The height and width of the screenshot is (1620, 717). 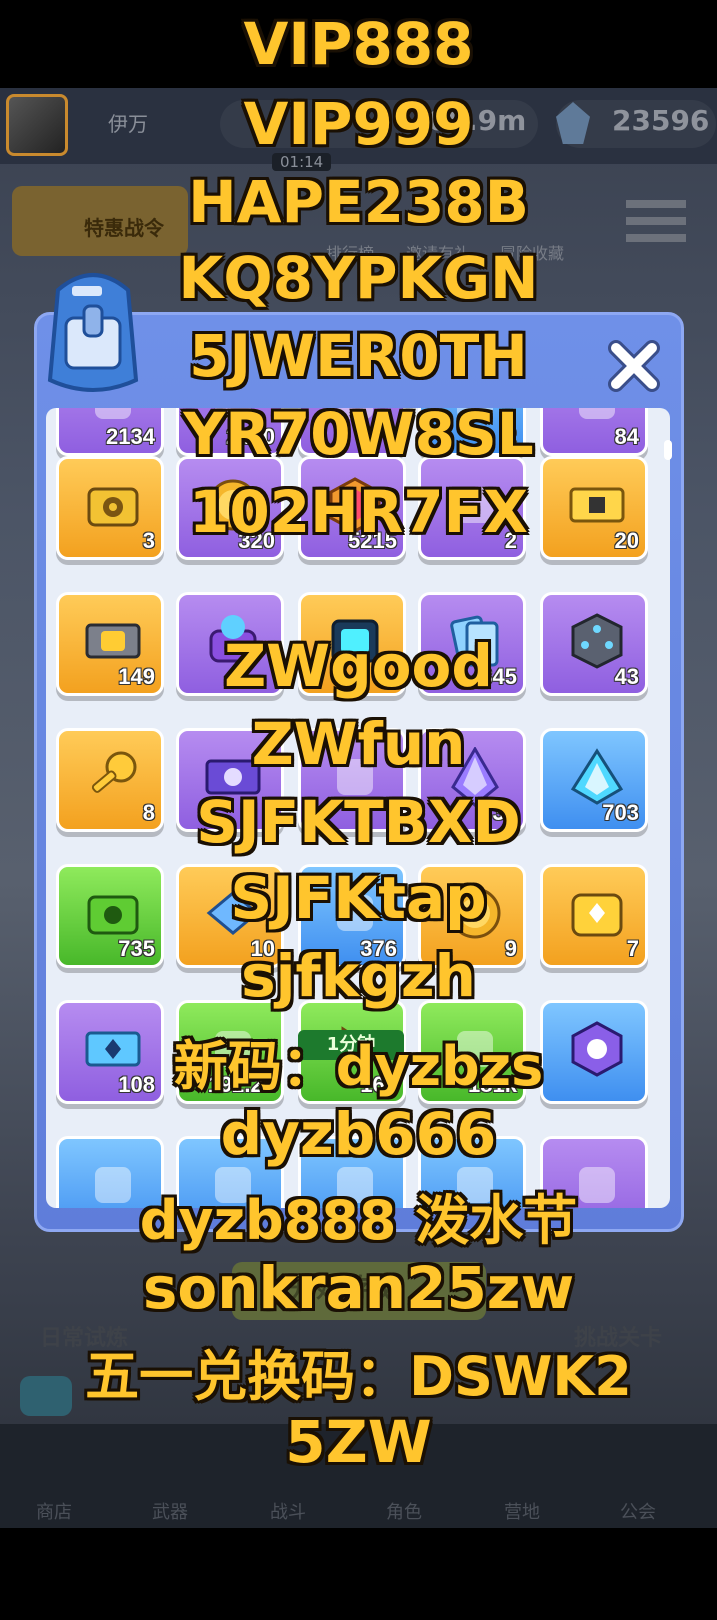 I want to click on redeem-code-line: 新码：dyzbzs, so click(x=358, y=1066).